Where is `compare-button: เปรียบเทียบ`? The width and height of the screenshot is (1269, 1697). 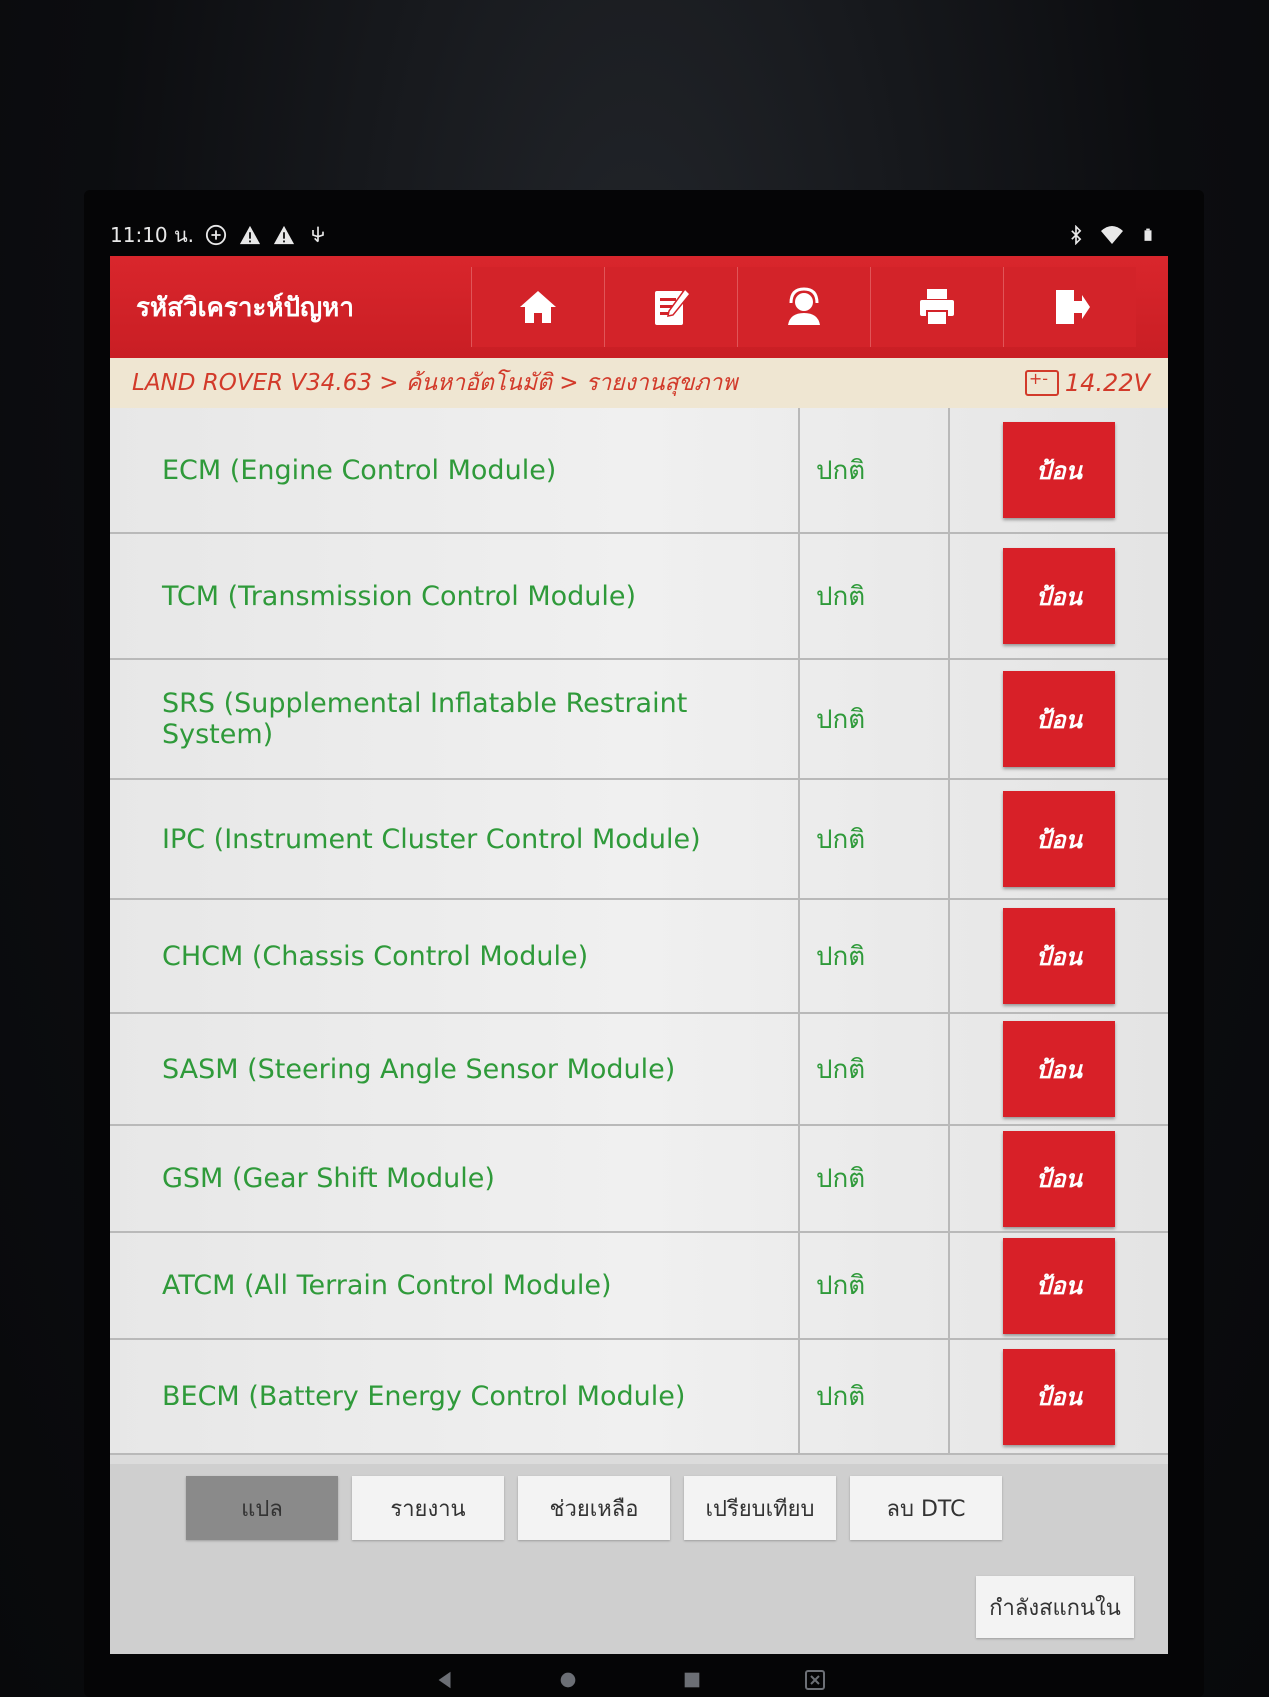
compare-button: เปรียบเทียบ is located at coordinates (760, 1508).